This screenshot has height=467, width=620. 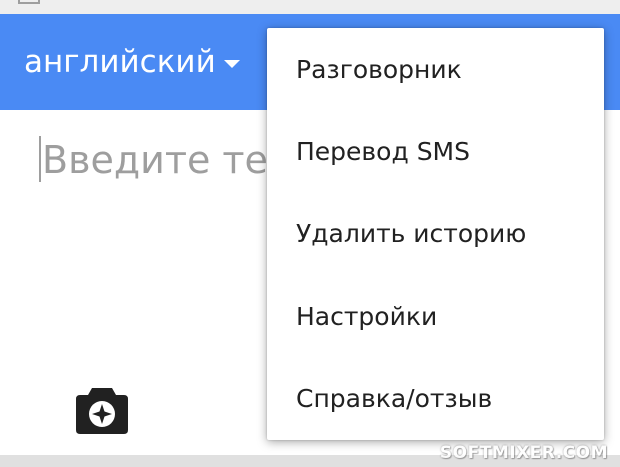 I want to click on menu-item-label: Настройки, so click(x=367, y=316).